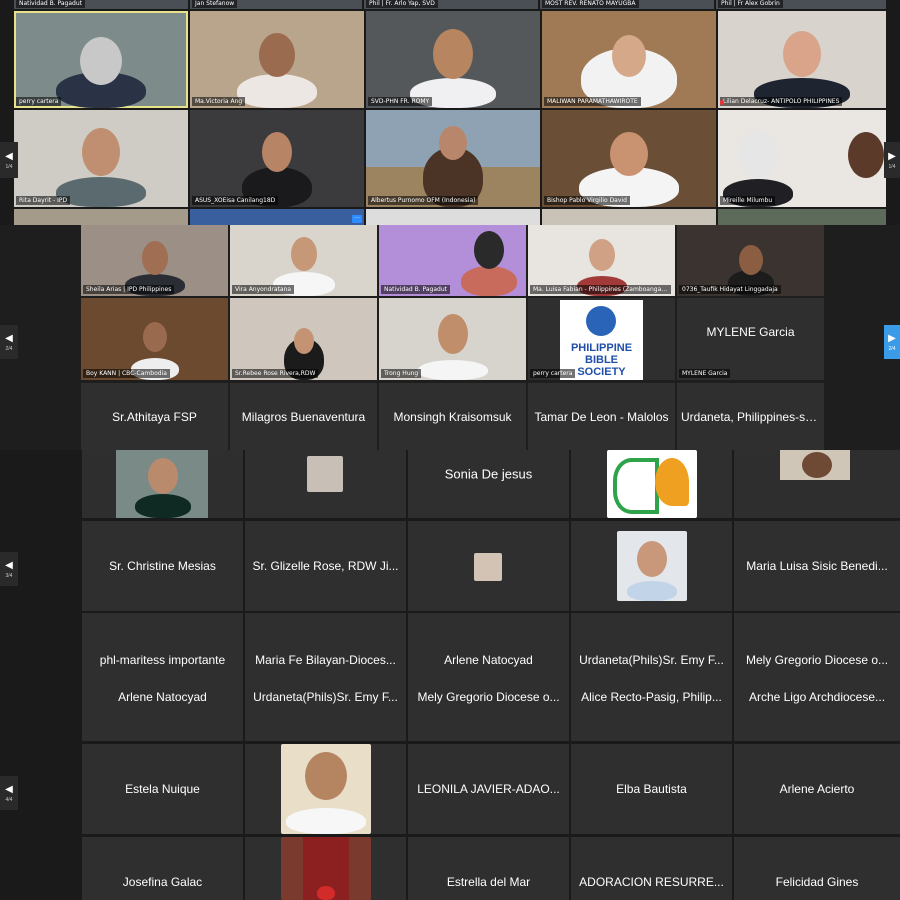 Image resolution: width=900 pixels, height=900 pixels. I want to click on video-tile: Phil | Fr. Arlo Yap, SVD, so click(451, 4).